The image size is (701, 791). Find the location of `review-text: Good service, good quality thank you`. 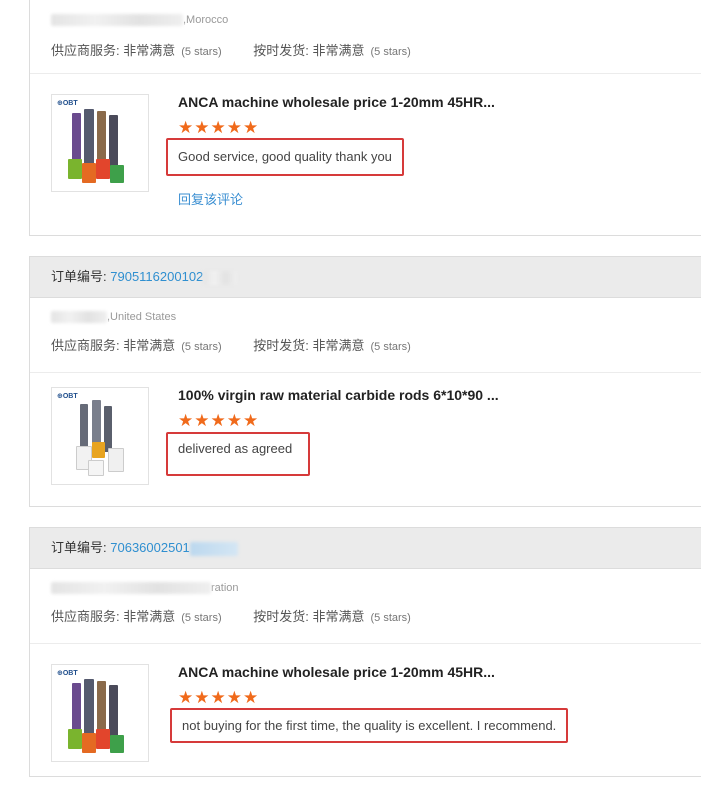

review-text: Good service, good quality thank you is located at coordinates (285, 157).